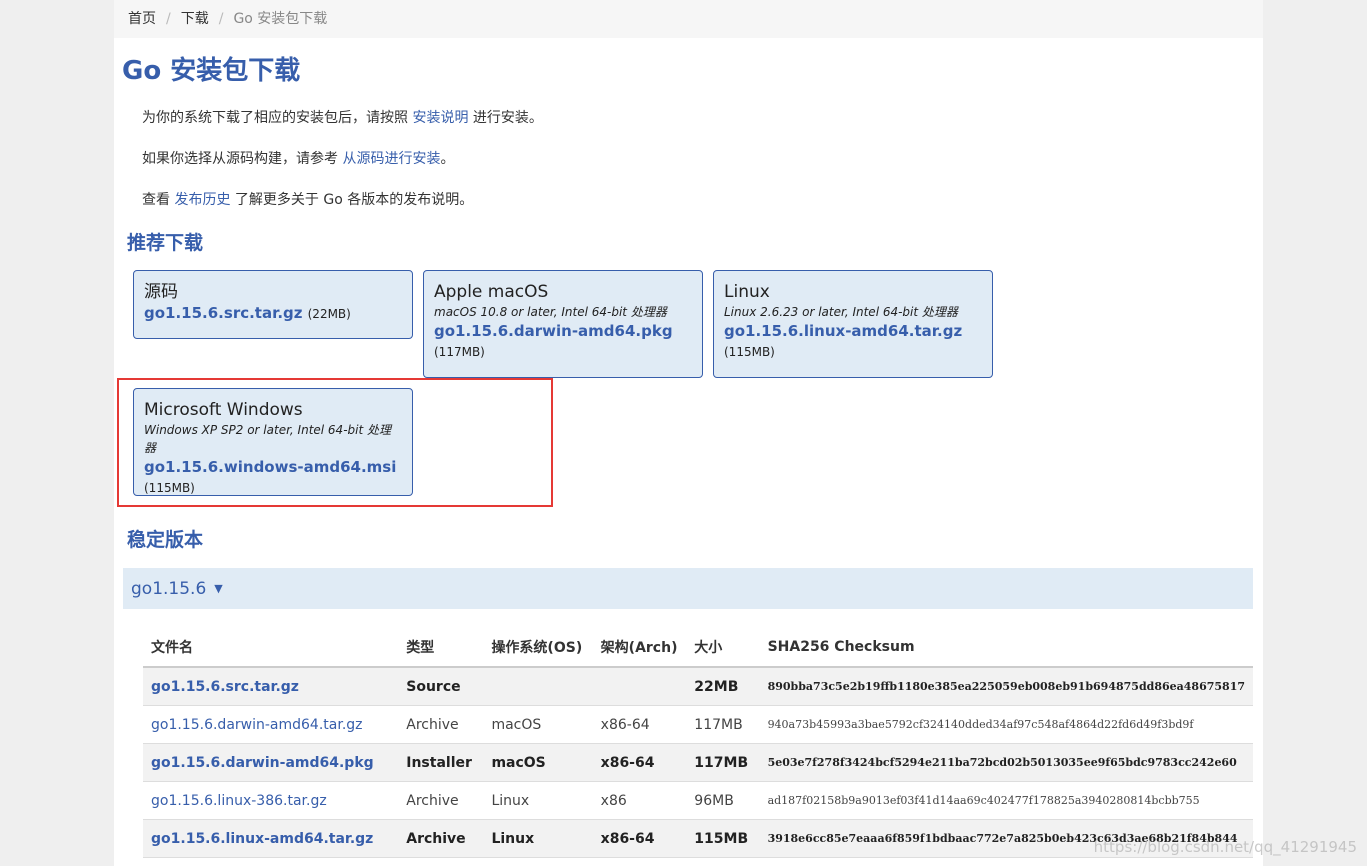 The width and height of the screenshot is (1367, 866). Describe the element at coordinates (165, 243) in the screenshot. I see `featured-heading: 推荐下载` at that location.